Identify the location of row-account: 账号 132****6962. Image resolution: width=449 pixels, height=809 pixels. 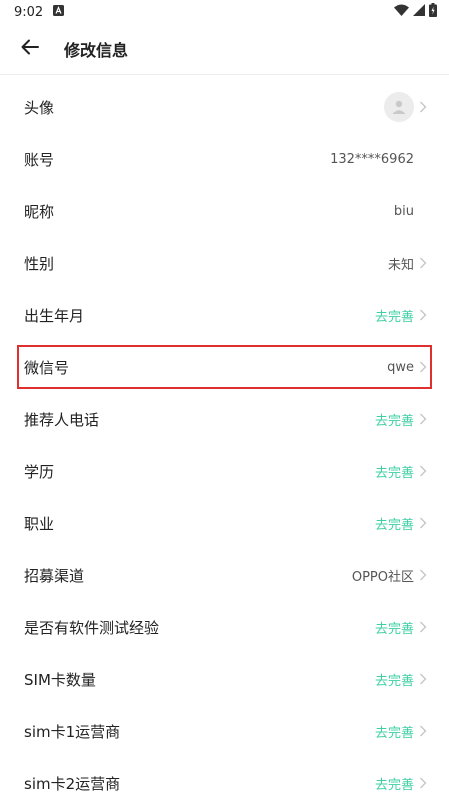
(224, 159).